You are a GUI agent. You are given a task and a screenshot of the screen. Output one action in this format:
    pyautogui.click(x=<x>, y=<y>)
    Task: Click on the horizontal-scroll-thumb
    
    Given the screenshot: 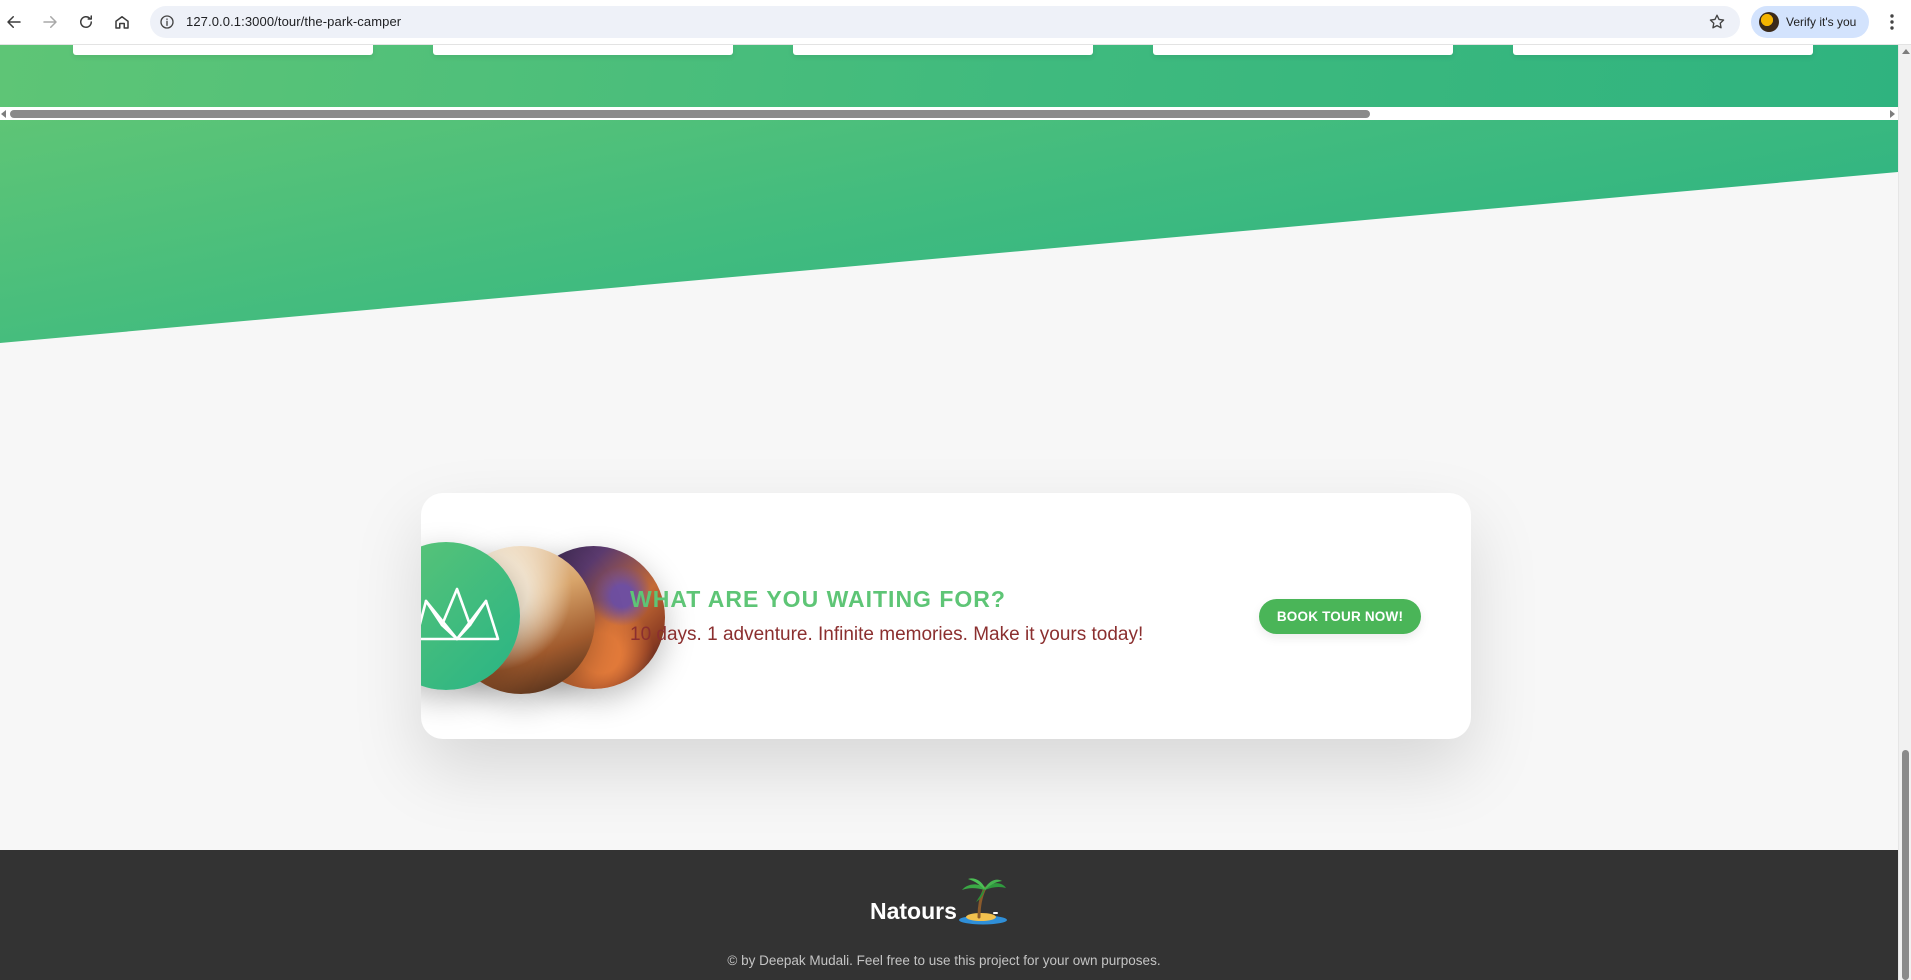 What is the action you would take?
    pyautogui.click(x=690, y=114)
    